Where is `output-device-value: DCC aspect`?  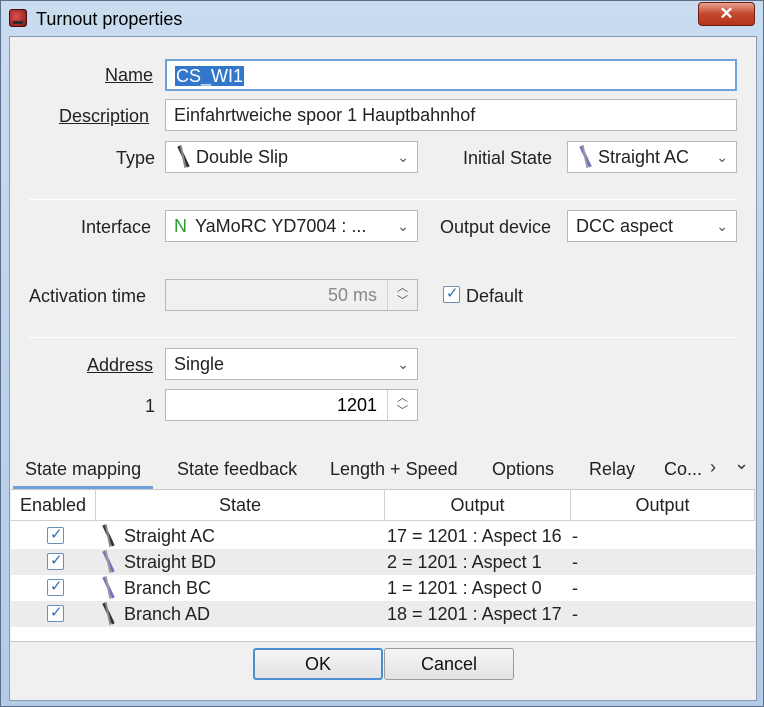
output-device-value: DCC aspect is located at coordinates (625, 226).